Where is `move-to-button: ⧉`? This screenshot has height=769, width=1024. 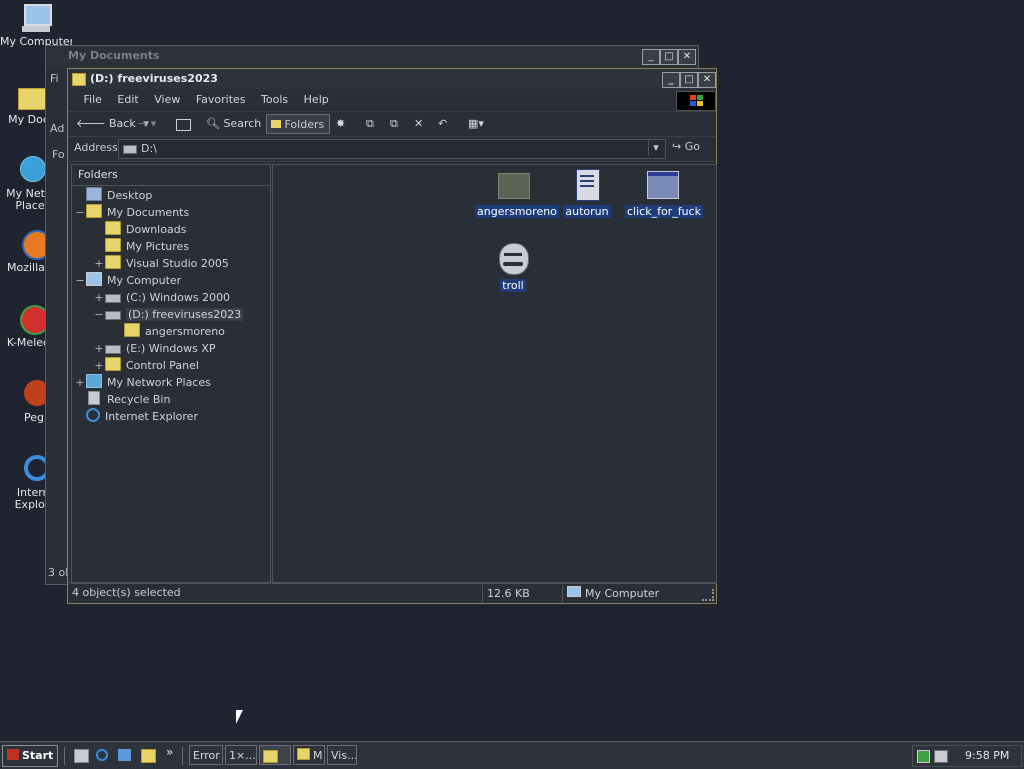 move-to-button: ⧉ is located at coordinates (370, 124).